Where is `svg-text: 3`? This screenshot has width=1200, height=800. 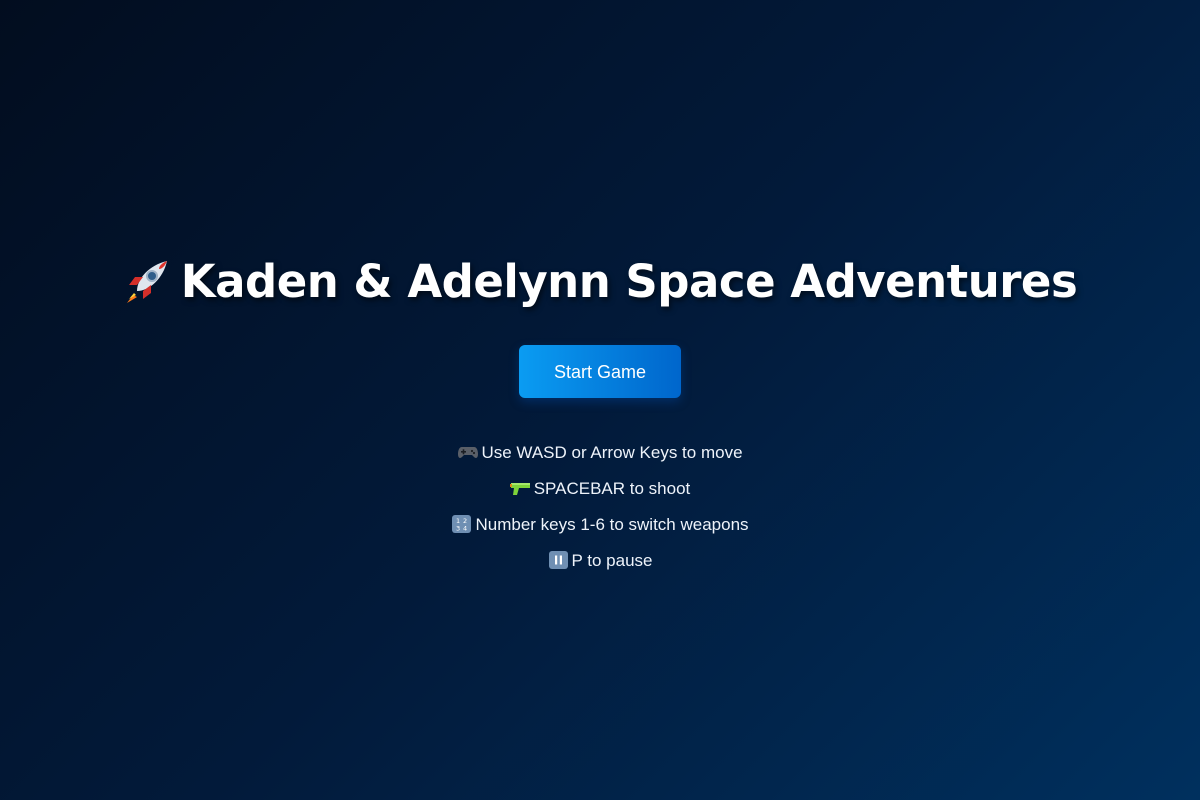 svg-text: 3 is located at coordinates (458, 528).